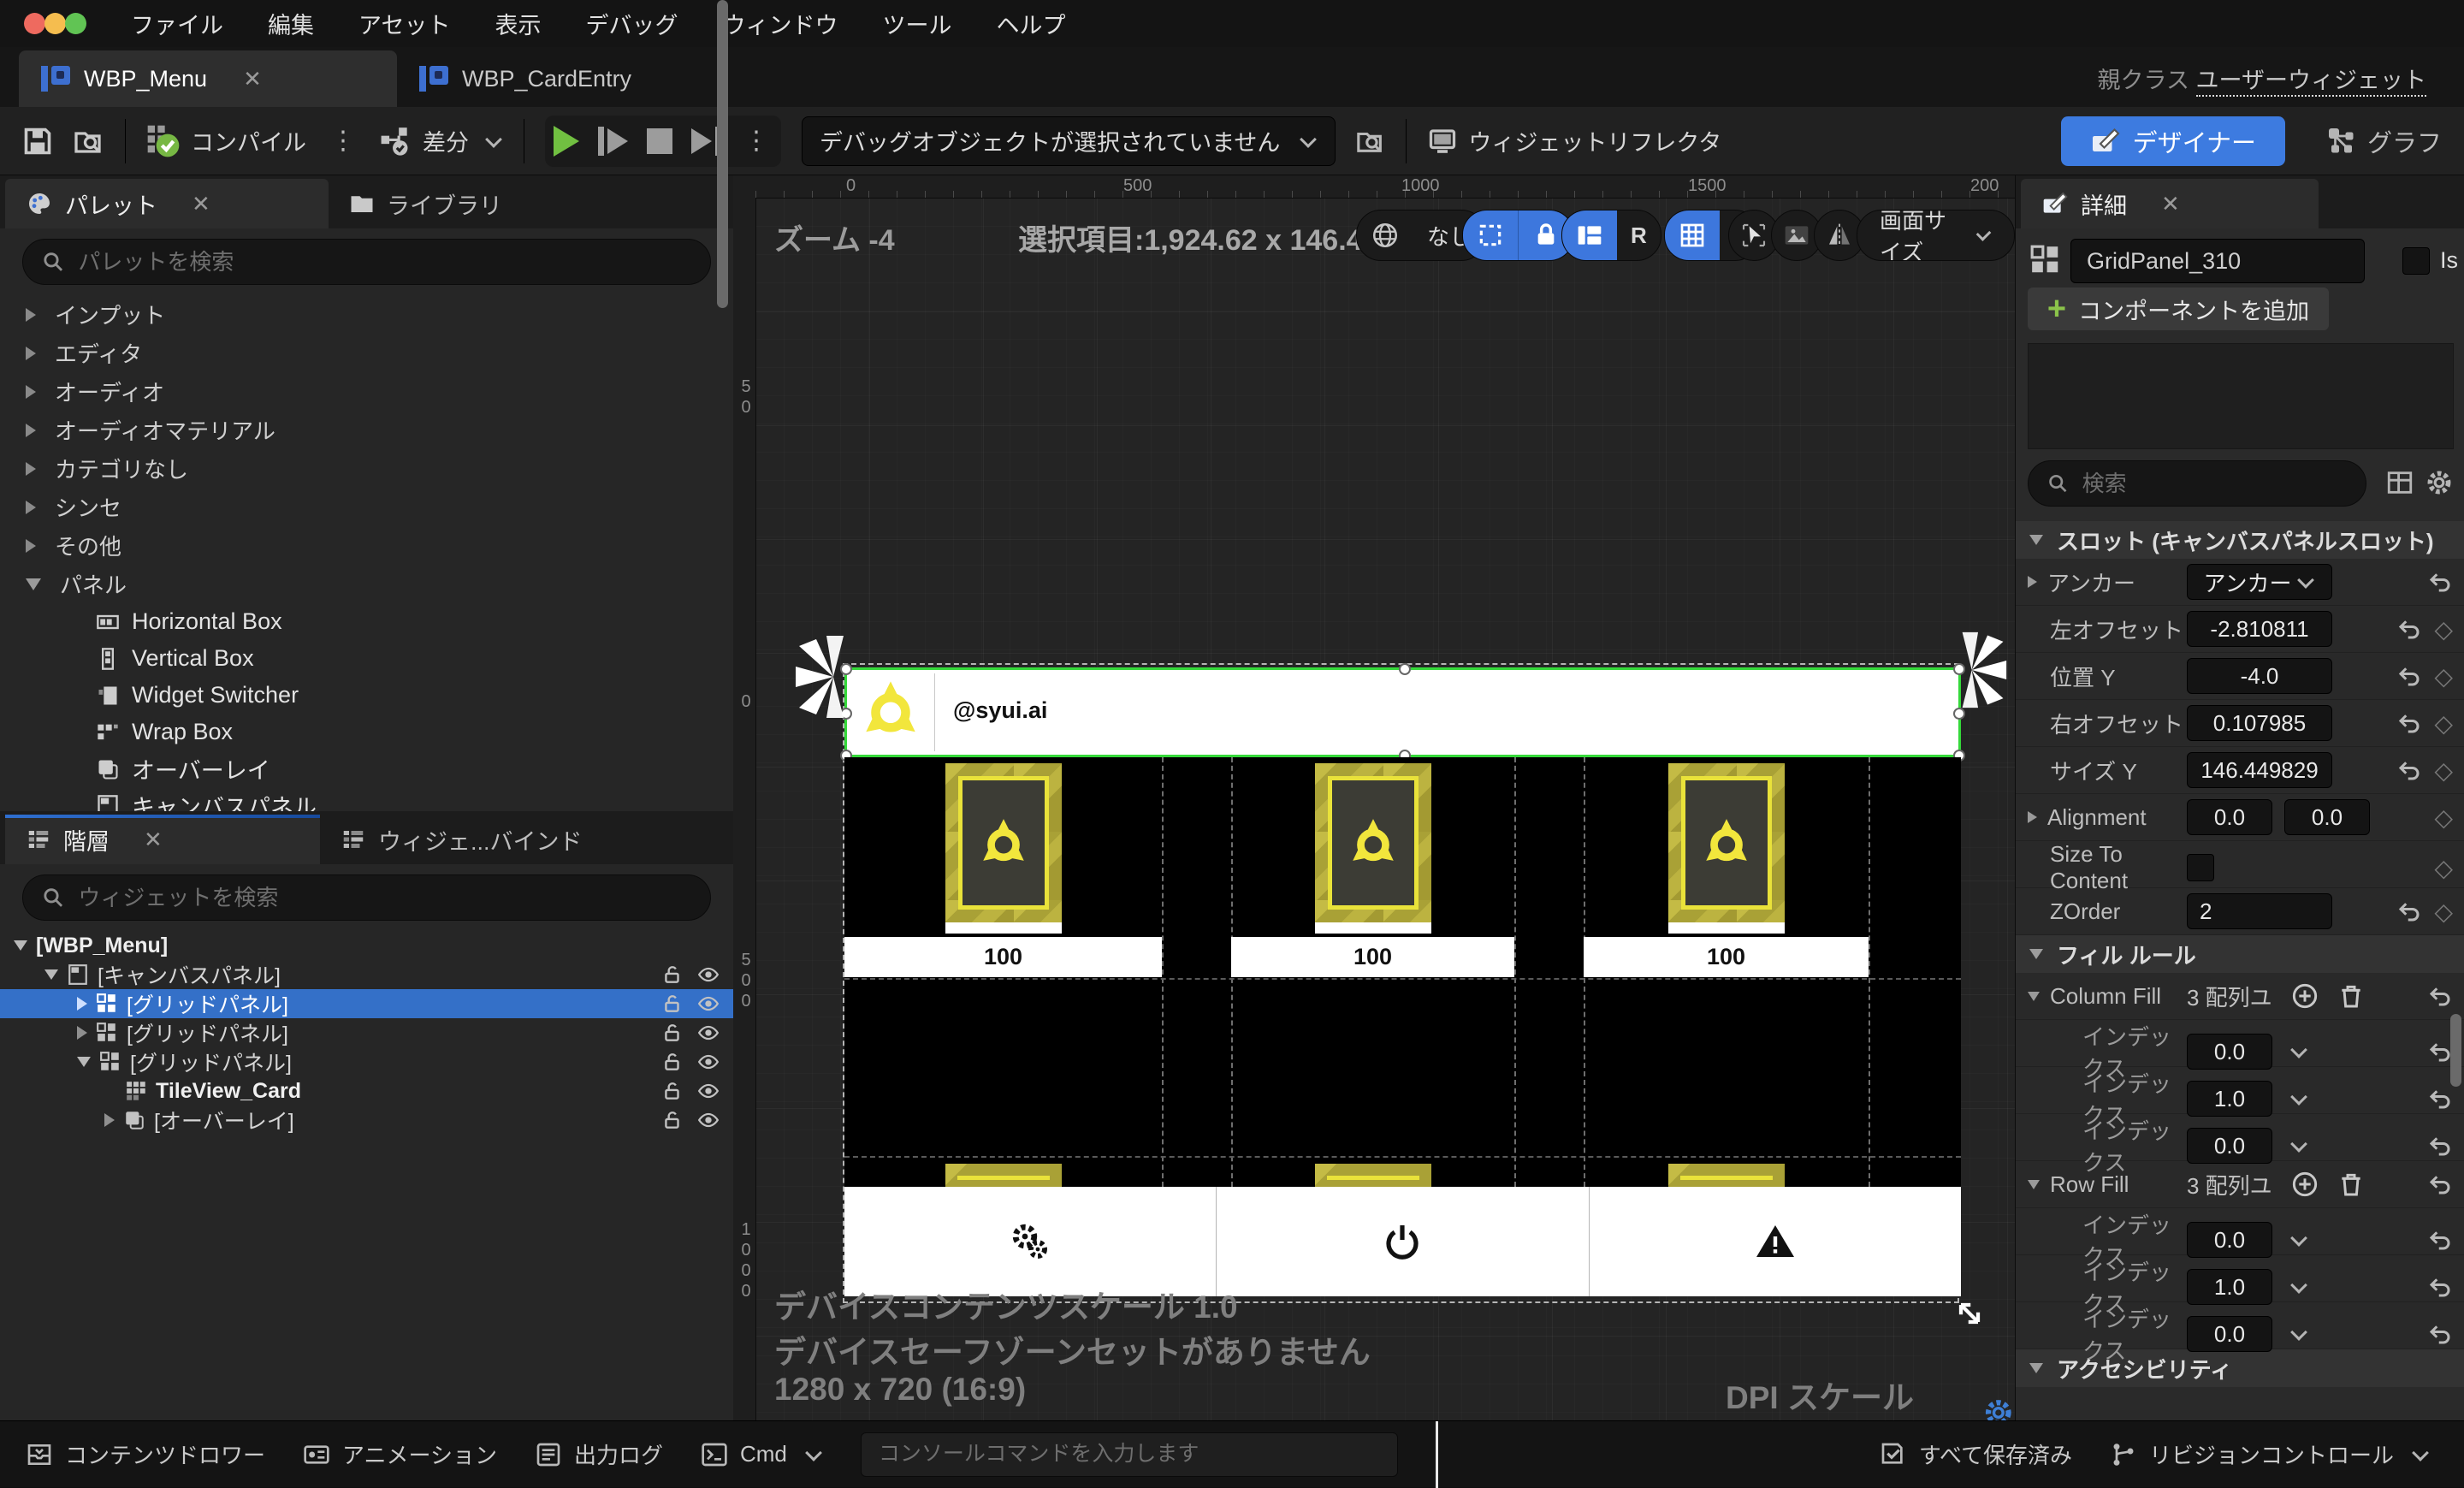 This screenshot has height=1488, width=2464. What do you see at coordinates (366, 584) in the screenshot?
I see `palette-category-panel: パネル` at bounding box center [366, 584].